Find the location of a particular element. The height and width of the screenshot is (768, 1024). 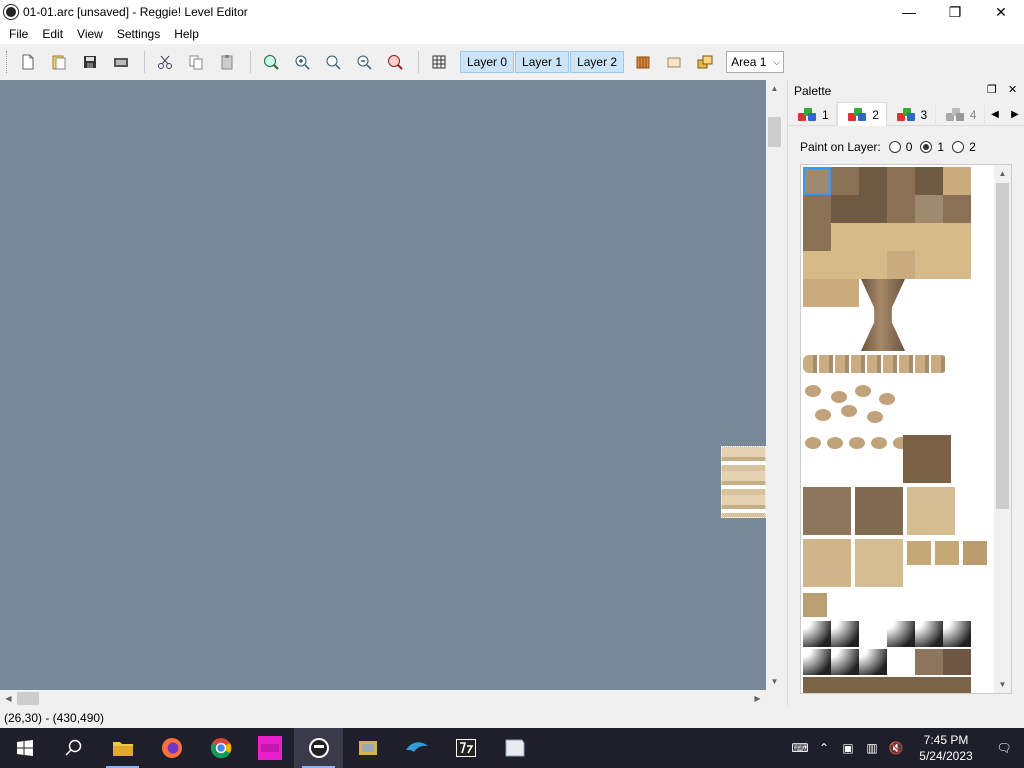

tab-tileset-2: 2 is located at coordinates (862, 114).